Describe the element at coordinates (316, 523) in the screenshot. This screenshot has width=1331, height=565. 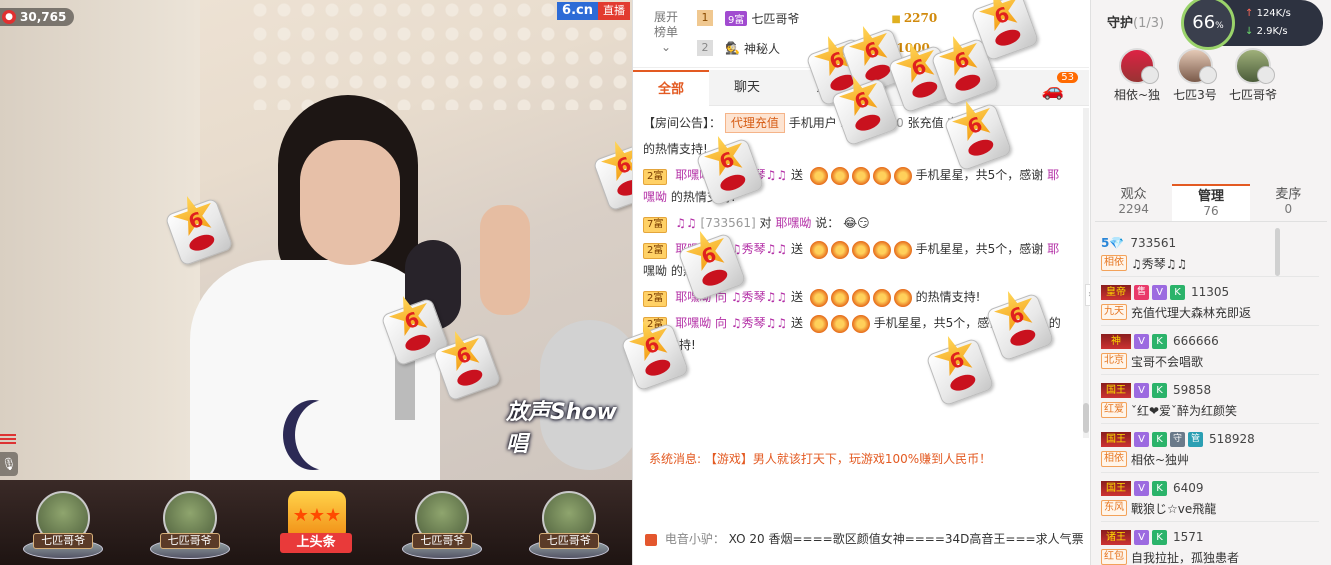
I see `headline-button: ★★★ 上头条` at that location.